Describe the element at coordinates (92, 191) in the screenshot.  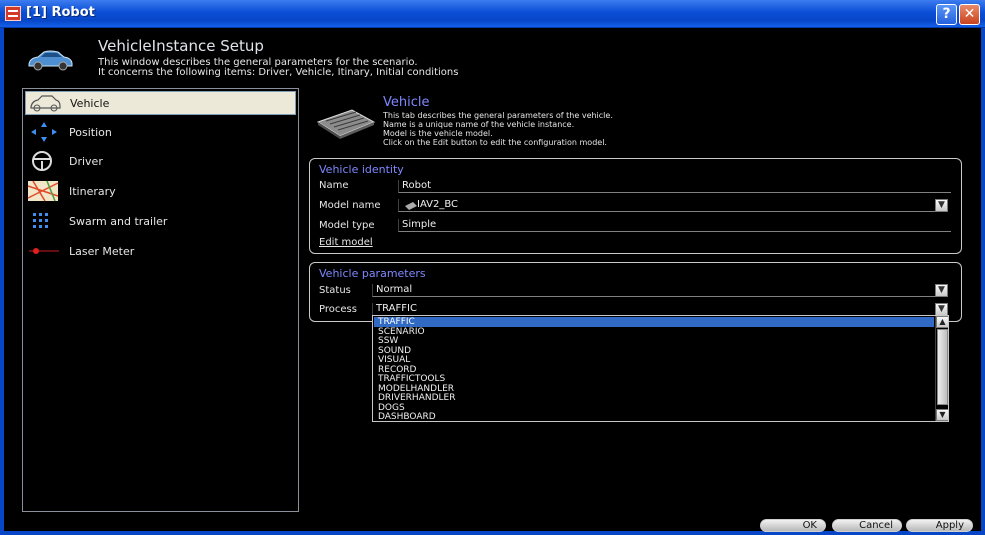
I see `sidebar-item-label: Itinerary` at that location.